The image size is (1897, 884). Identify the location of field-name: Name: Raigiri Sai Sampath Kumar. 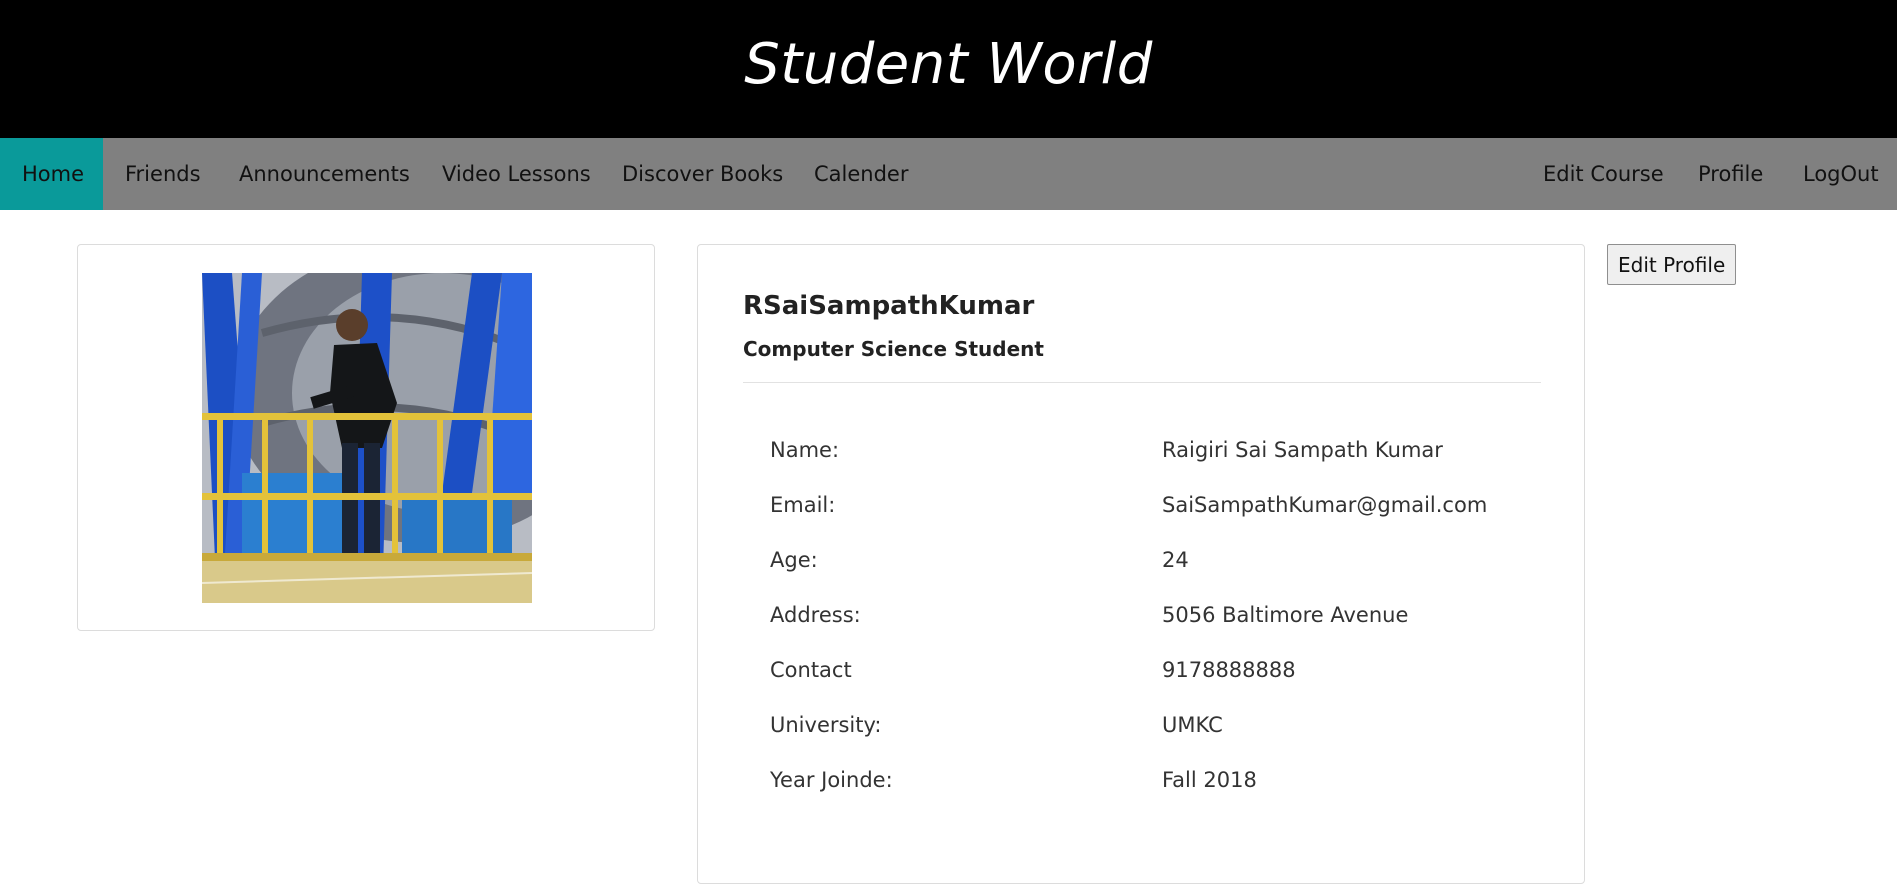
(1150, 453).